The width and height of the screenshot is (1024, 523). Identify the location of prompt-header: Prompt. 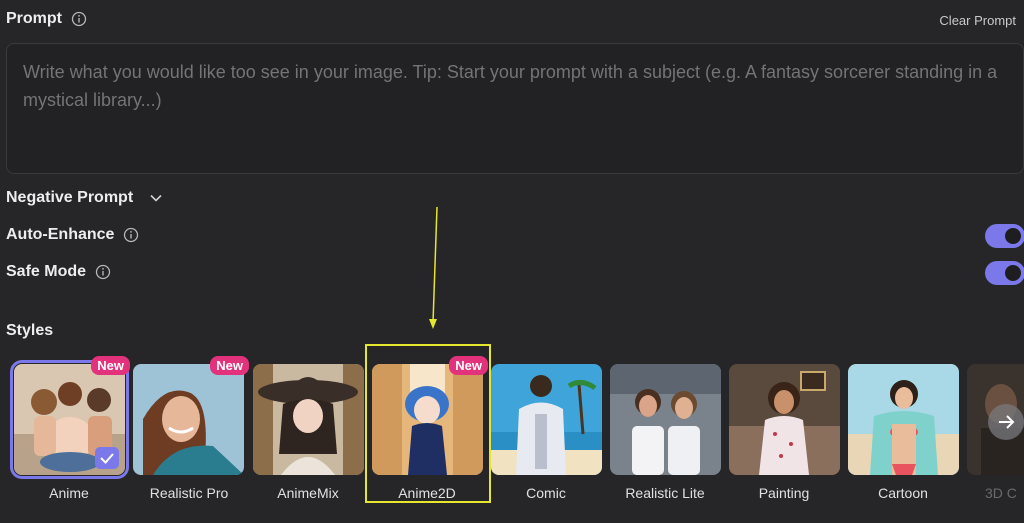
(46, 19).